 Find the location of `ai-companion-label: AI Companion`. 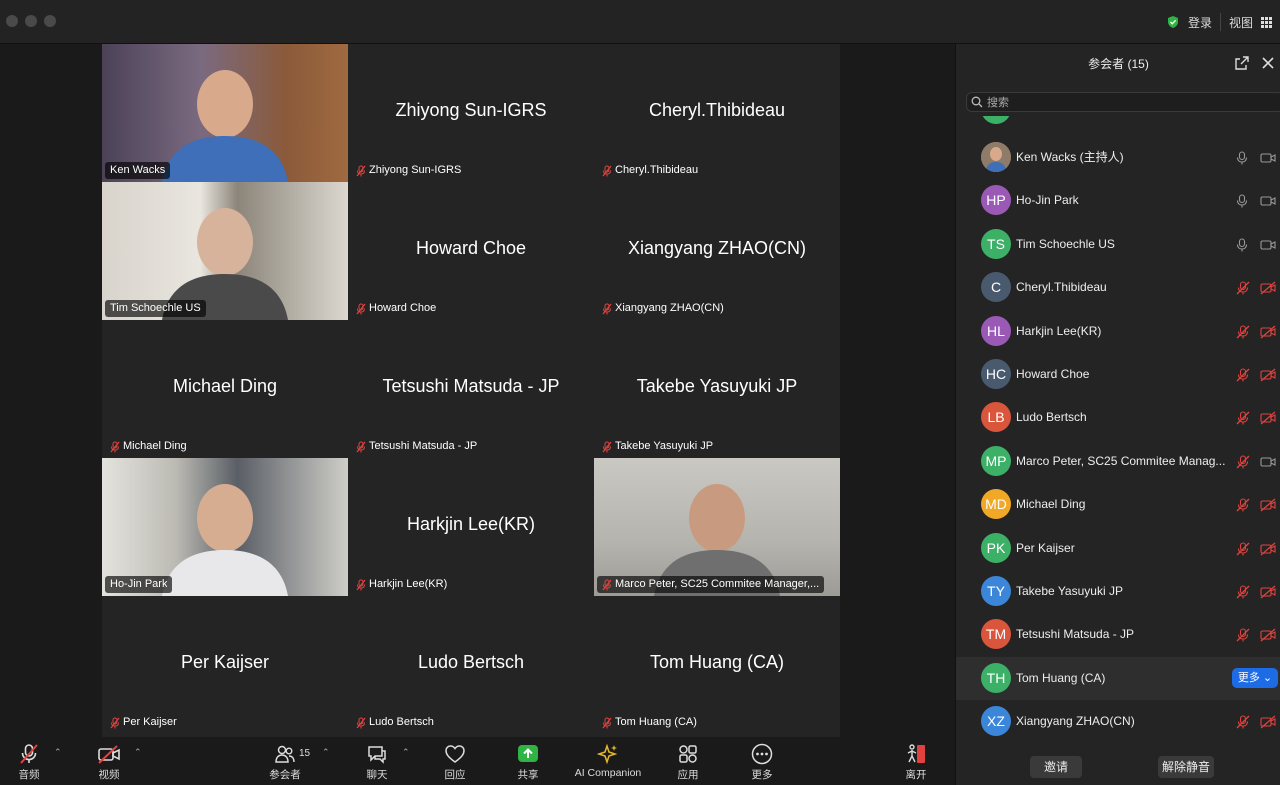

ai-companion-label: AI Companion is located at coordinates (608, 773).